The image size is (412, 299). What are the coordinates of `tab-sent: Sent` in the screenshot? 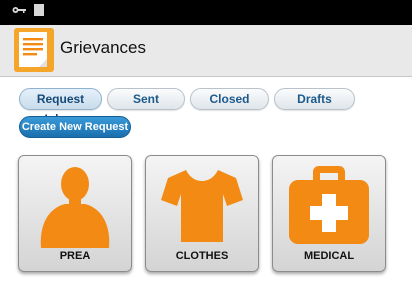 It's located at (146, 99).